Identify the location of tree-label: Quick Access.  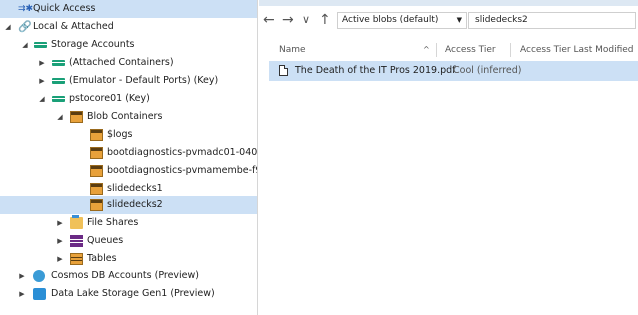
(64, 8).